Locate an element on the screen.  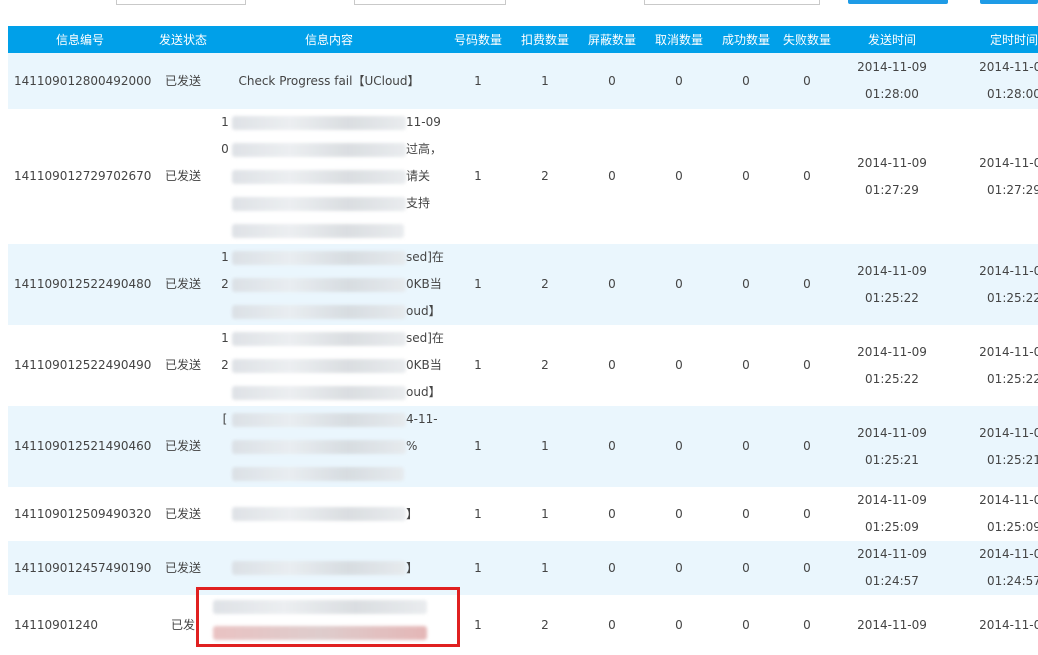
content-line: 2 0KB当 is located at coordinates (331, 365).